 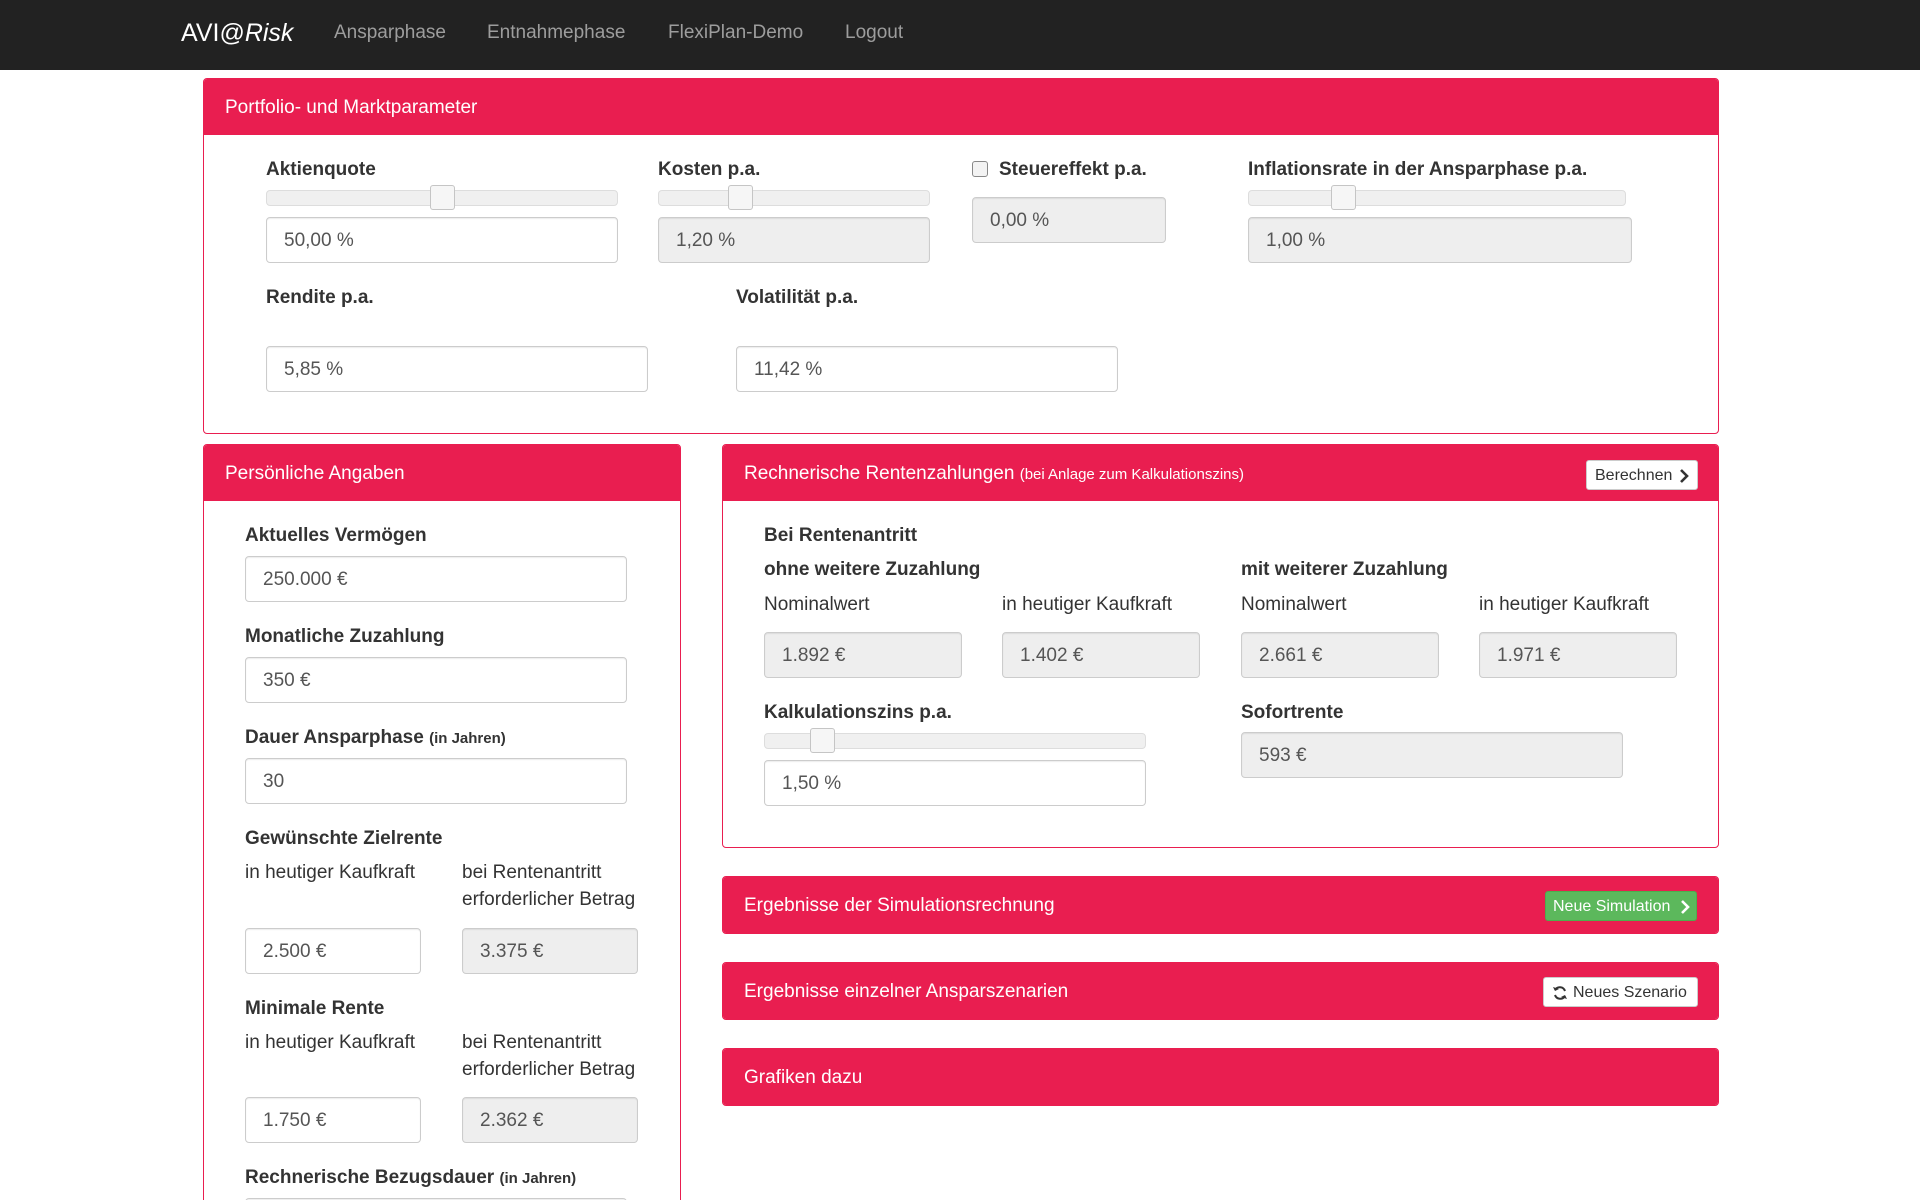 I want to click on zielrente-betrag-input: 3.375 €, so click(x=550, y=951).